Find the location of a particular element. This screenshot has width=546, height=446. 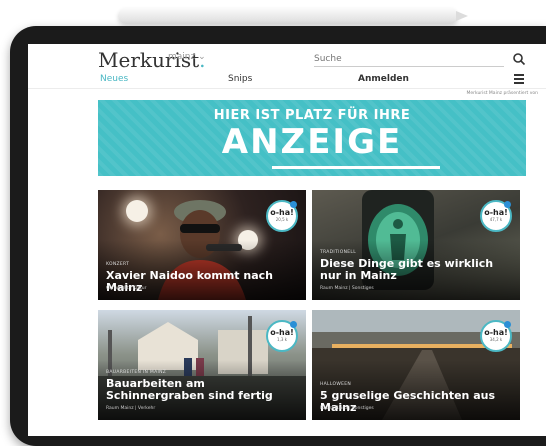

card-kicker: TRADITIONELL is located at coordinates (338, 252).